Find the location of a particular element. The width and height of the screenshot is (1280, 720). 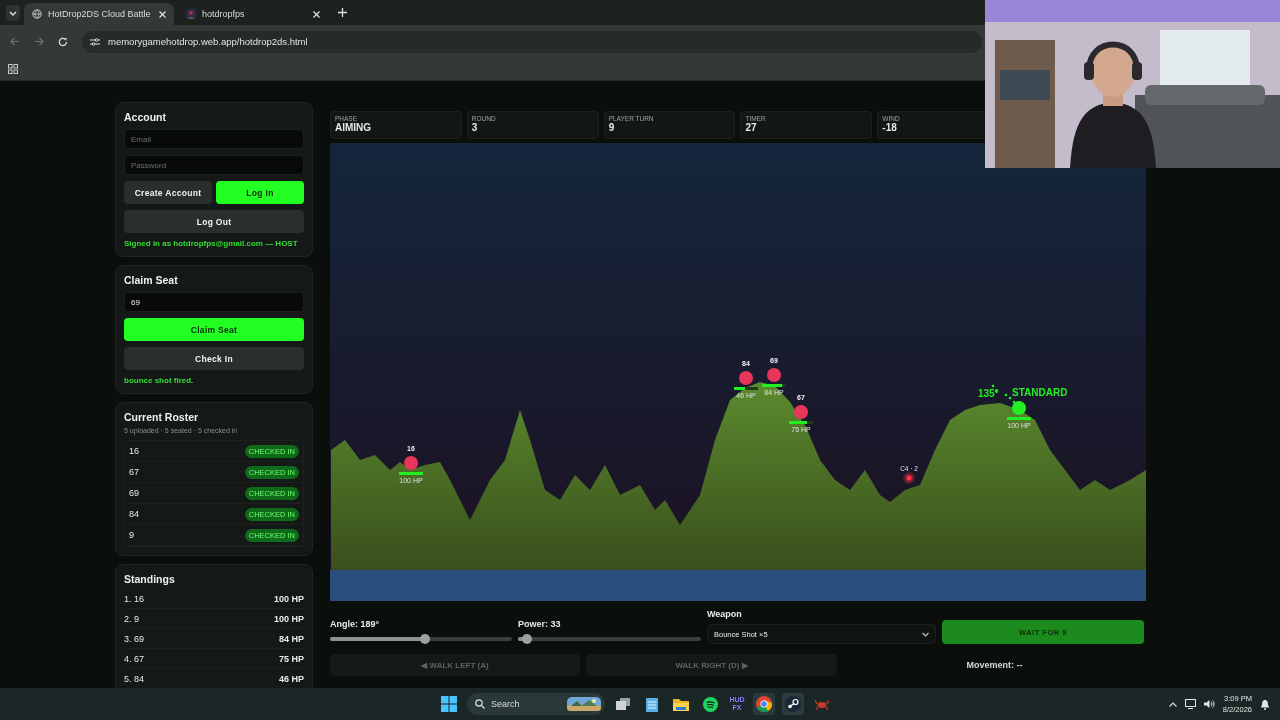

bell-icon is located at coordinates (1265, 704).